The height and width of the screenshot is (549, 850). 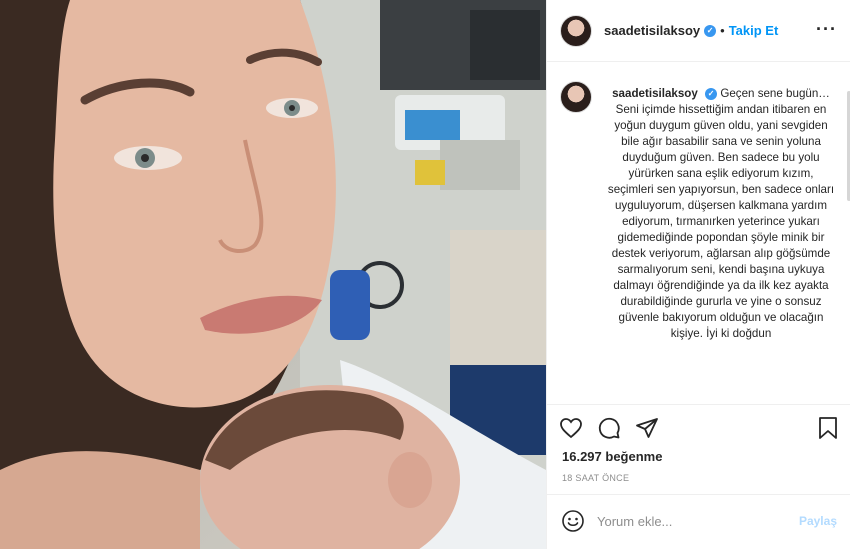 I want to click on post-comment-button: Paylaş, so click(x=818, y=521).